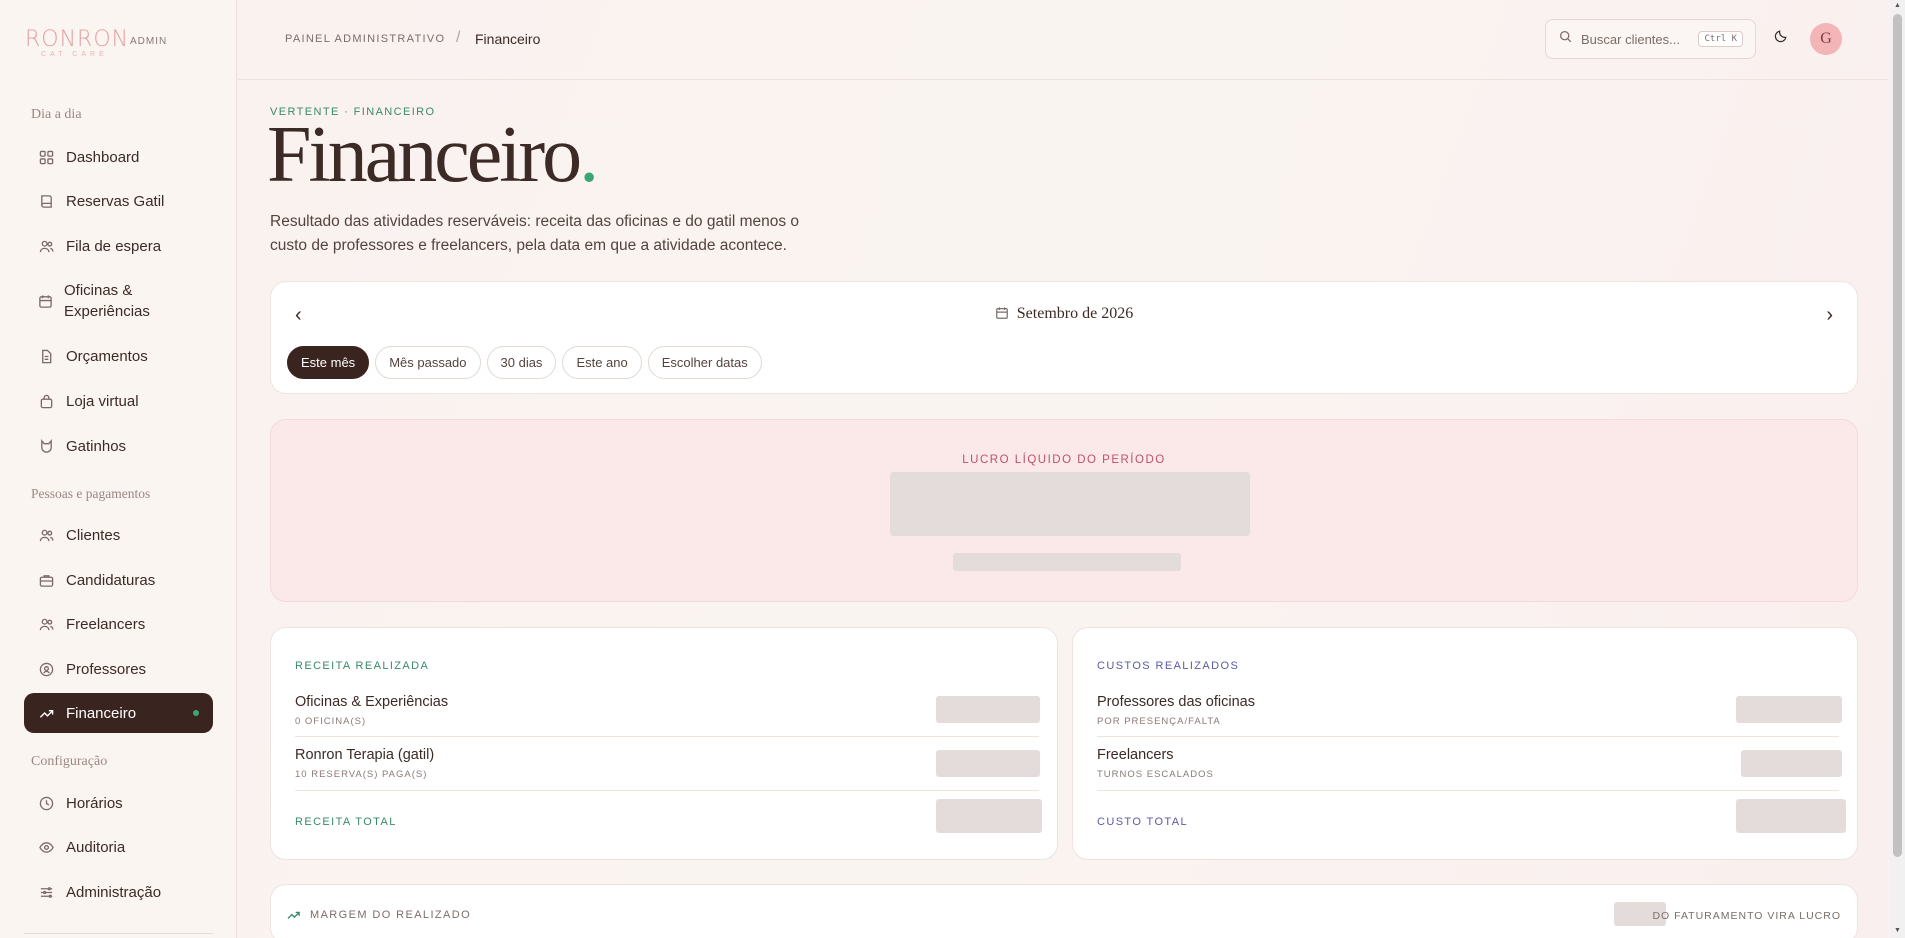  What do you see at coordinates (46, 847) in the screenshot?
I see `eye-icon` at bounding box center [46, 847].